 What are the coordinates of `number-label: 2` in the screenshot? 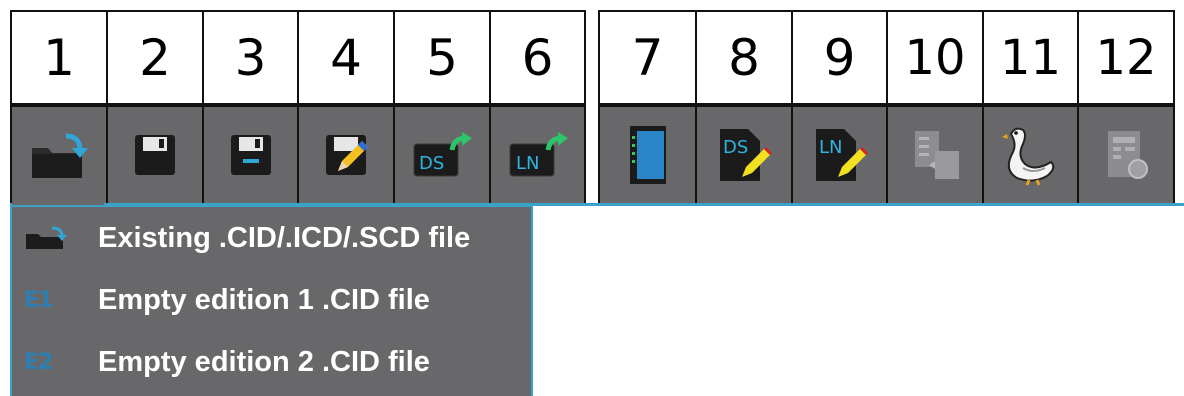 It's located at (155, 57).